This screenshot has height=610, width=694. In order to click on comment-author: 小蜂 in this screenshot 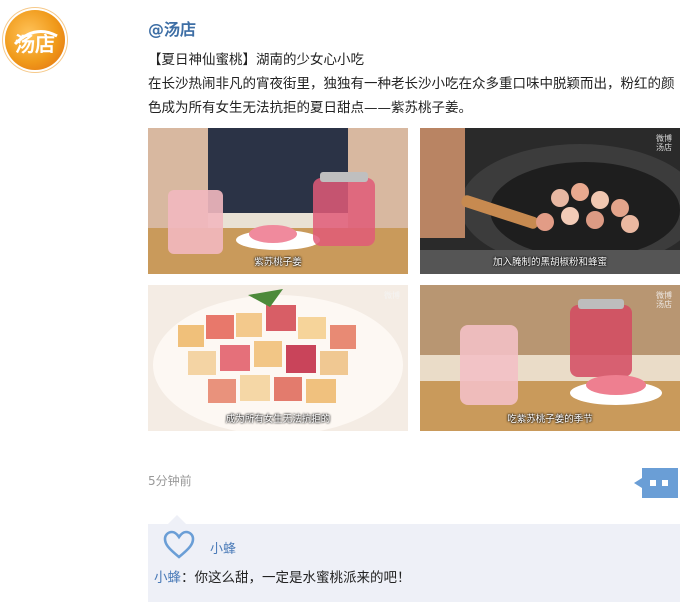, I will do `click(167, 578)`.